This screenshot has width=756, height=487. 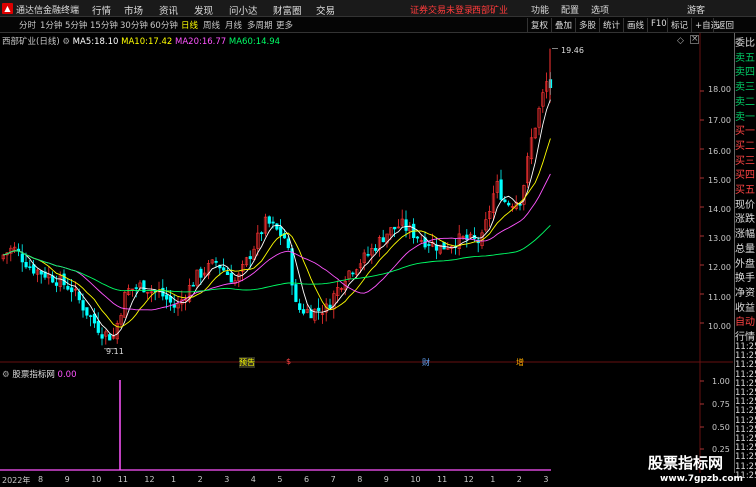 I want to click on sidebar-item: 涨幅, so click(x=745, y=235).